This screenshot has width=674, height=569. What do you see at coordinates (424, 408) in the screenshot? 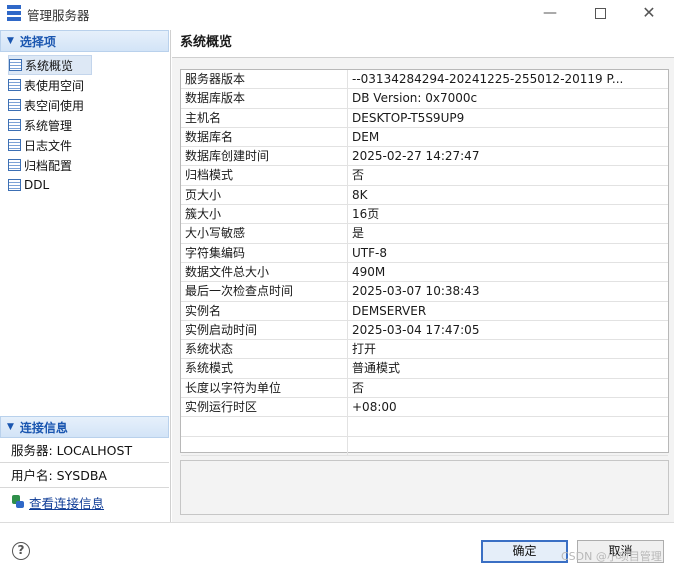
I see `table-row: 实例运行时区 +08:00` at bounding box center [424, 408].